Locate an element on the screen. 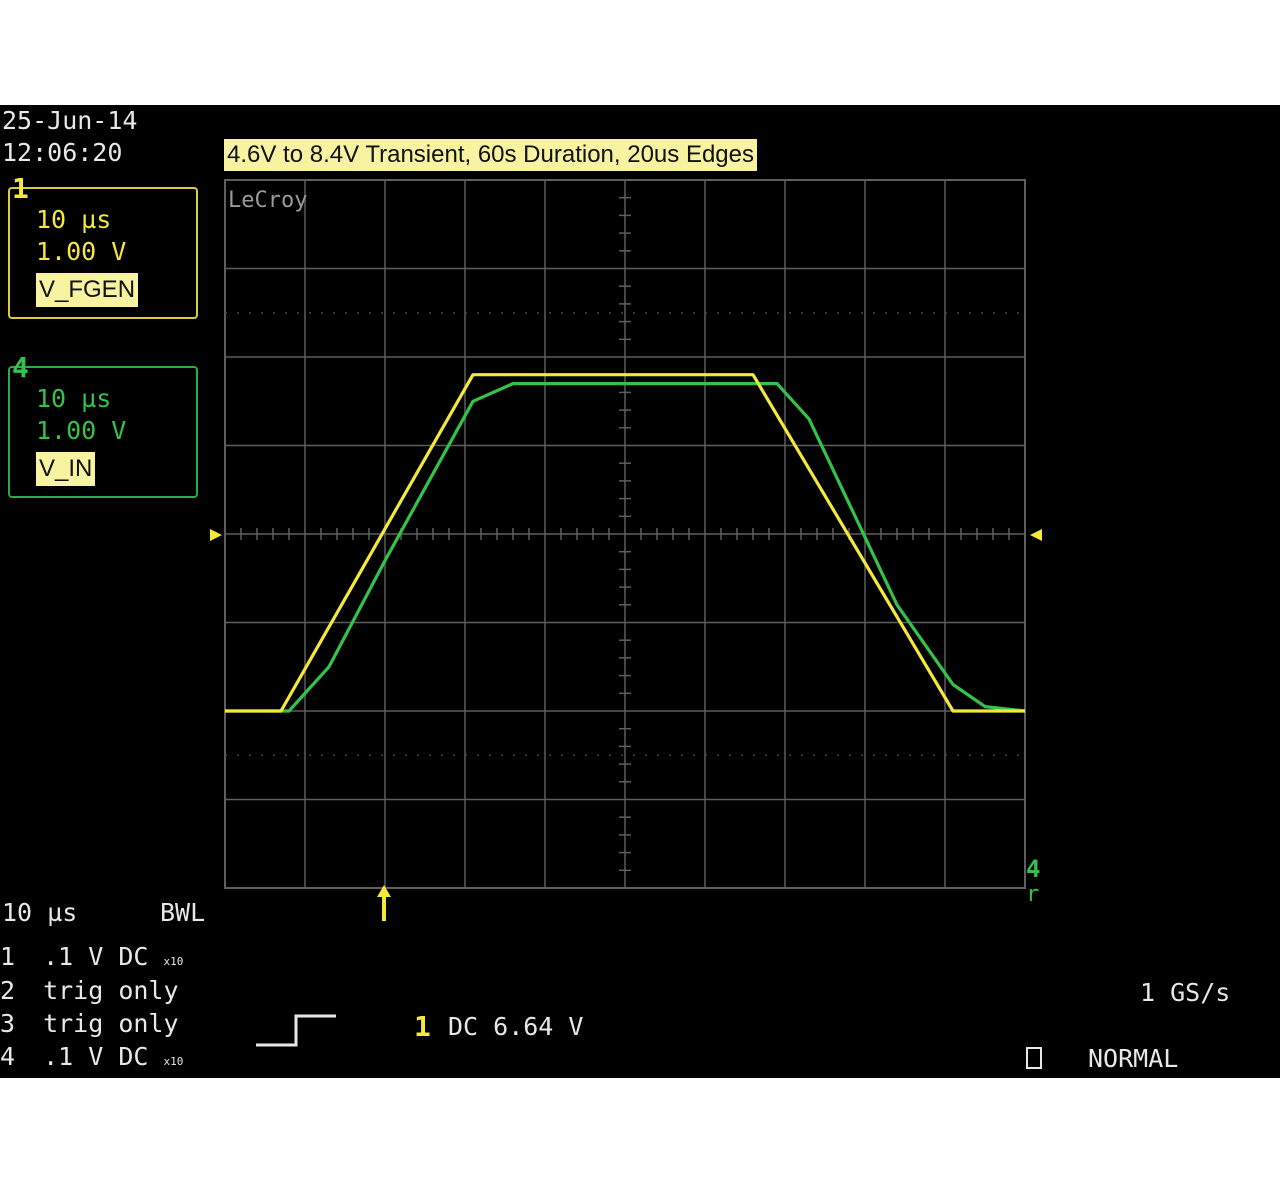 The image size is (1280, 1190). trigger-position-arrow is located at coordinates (384, 903).